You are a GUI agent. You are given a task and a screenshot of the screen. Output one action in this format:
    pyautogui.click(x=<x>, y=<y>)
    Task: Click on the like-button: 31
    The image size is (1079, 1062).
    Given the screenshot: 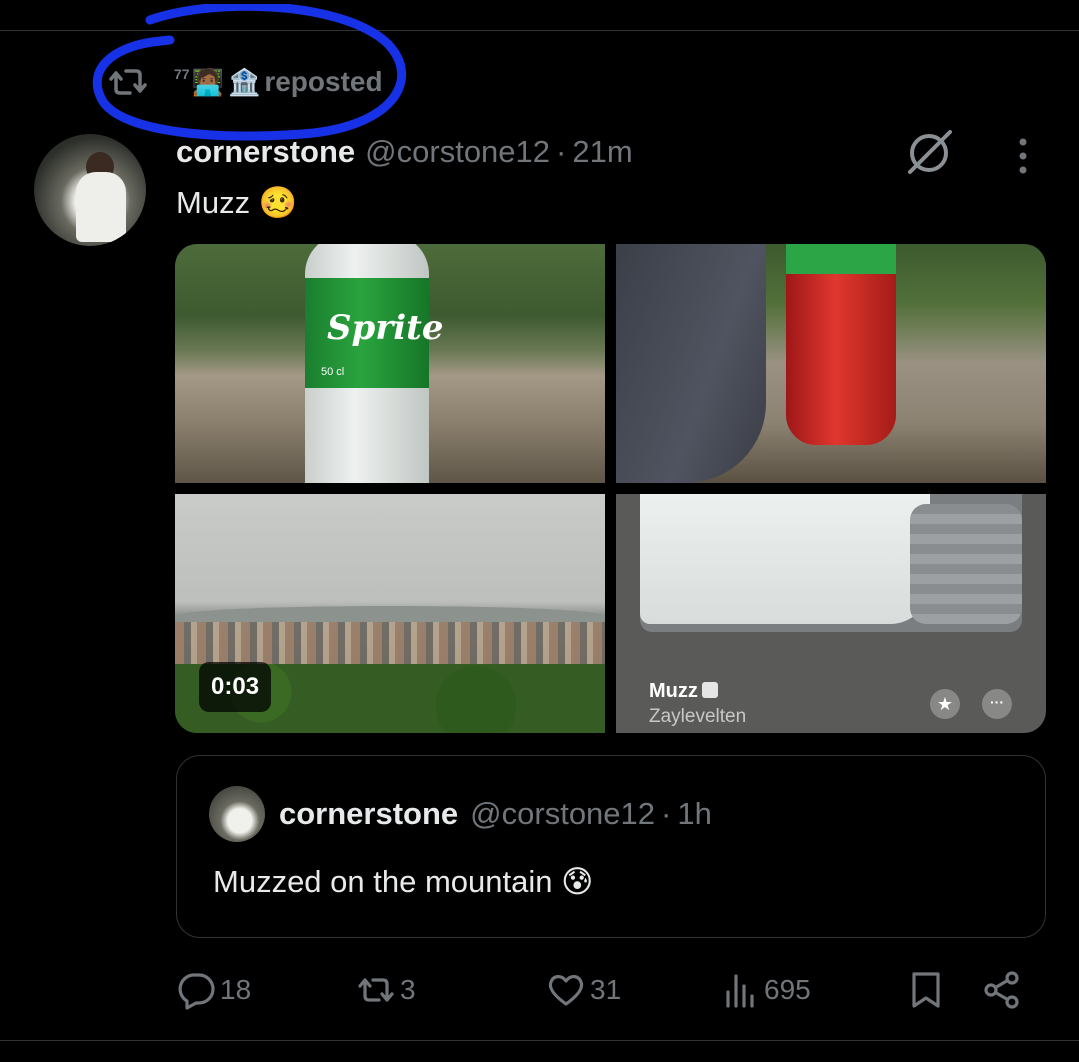 What is the action you would take?
    pyautogui.click(x=583, y=990)
    